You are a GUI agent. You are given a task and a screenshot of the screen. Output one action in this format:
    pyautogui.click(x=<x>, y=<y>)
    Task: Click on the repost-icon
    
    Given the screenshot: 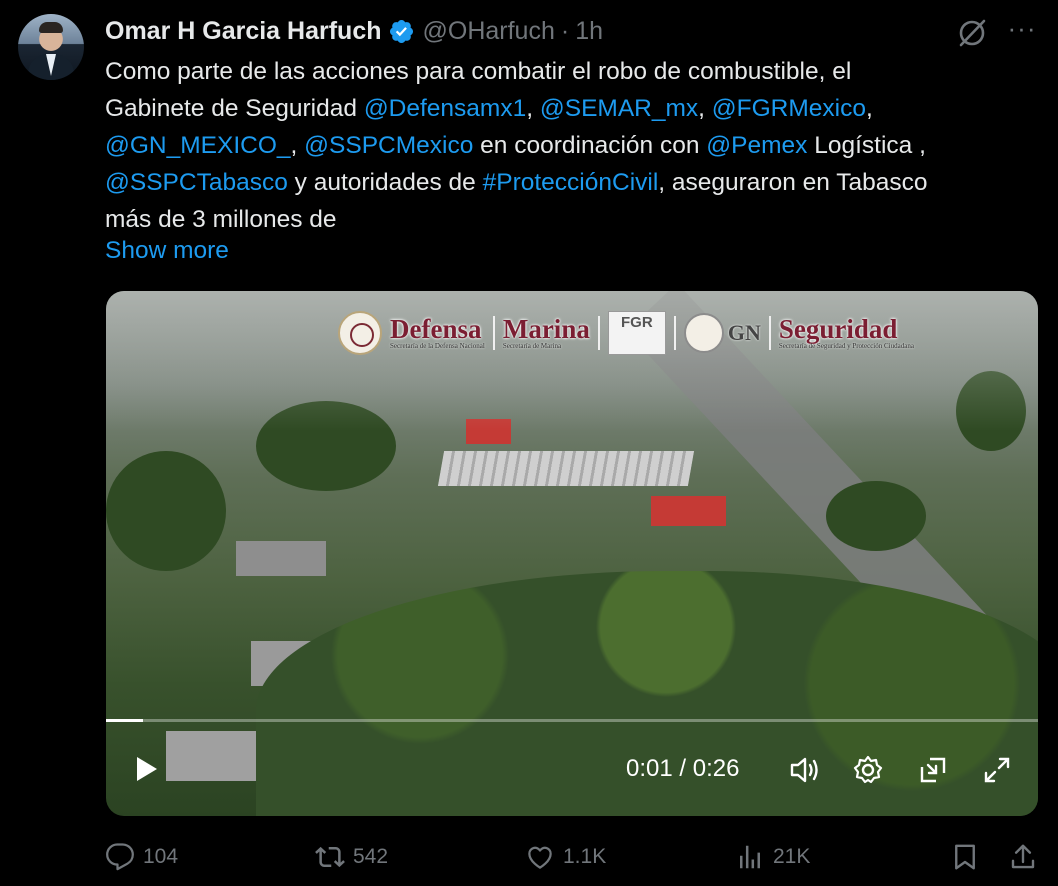 What is the action you would take?
    pyautogui.click(x=330, y=857)
    